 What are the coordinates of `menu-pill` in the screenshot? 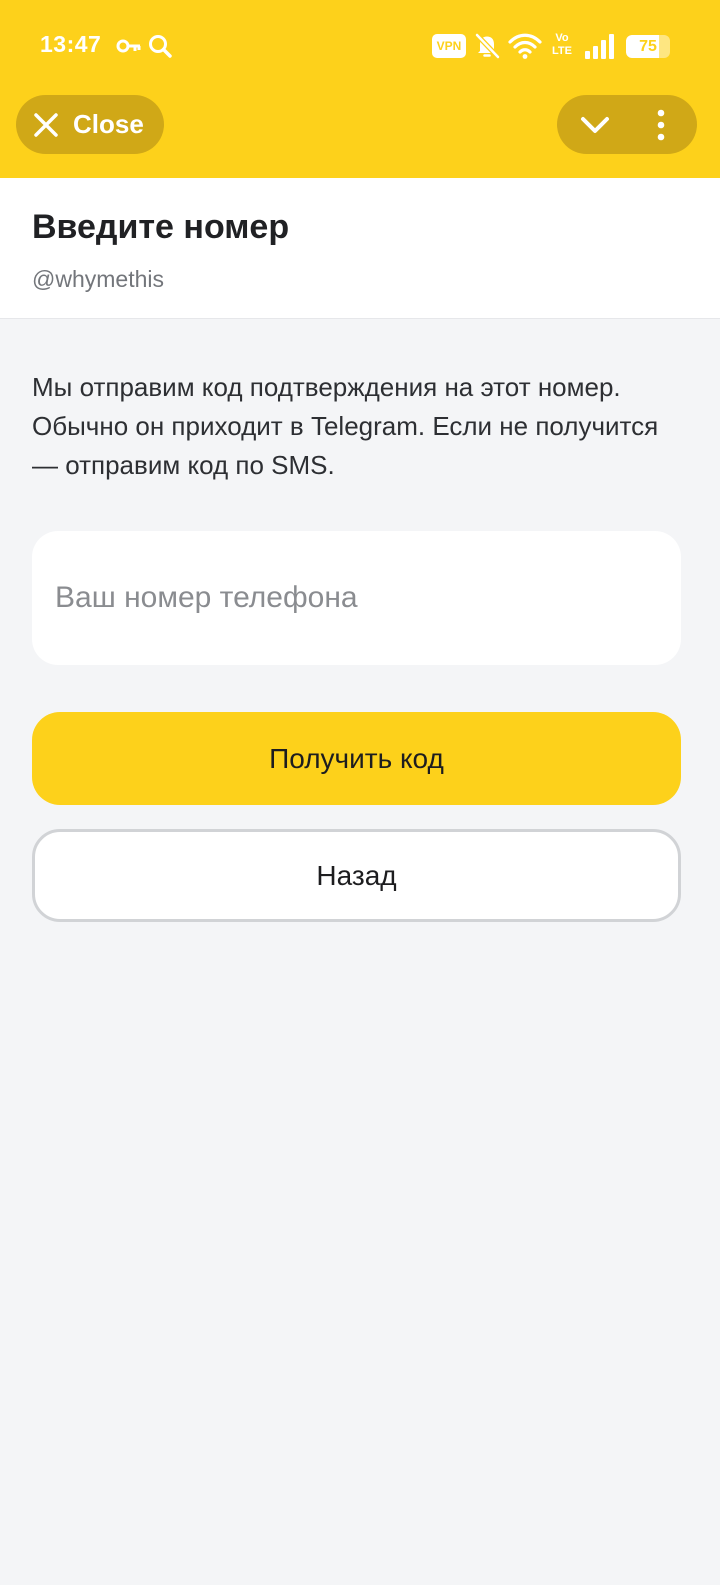 It's located at (627, 124).